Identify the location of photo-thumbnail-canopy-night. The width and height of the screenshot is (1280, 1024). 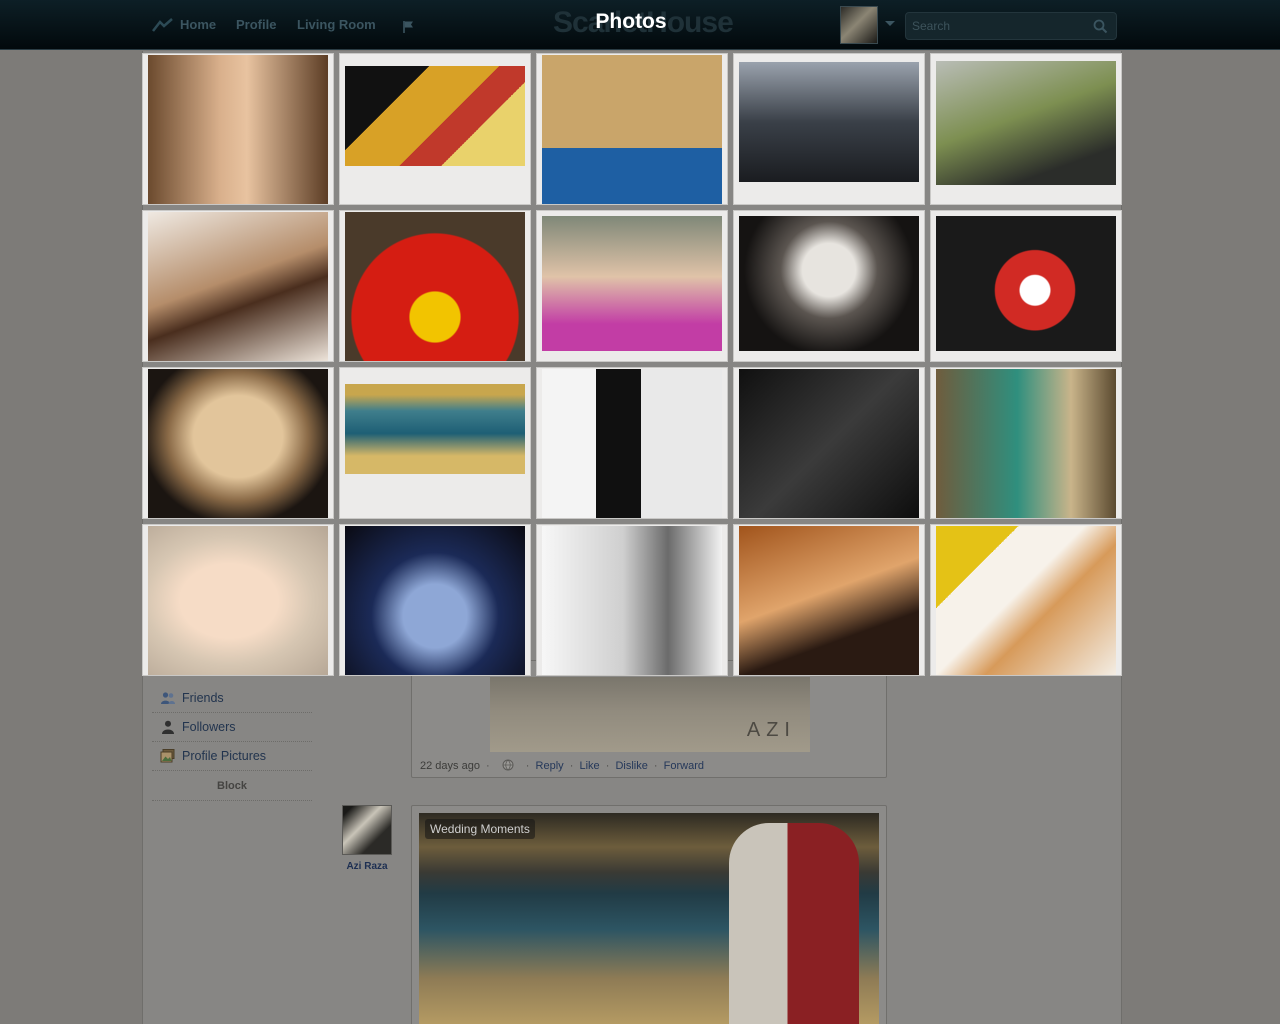
(829, 286).